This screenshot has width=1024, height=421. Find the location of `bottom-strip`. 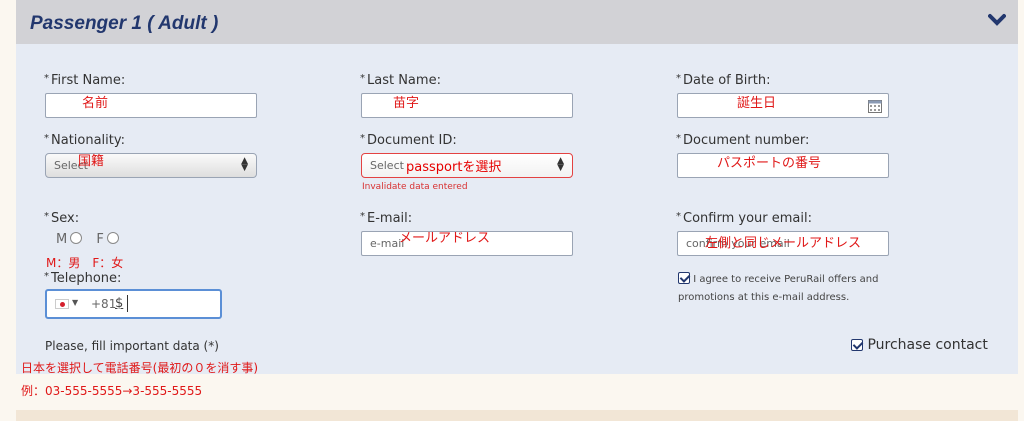

bottom-strip is located at coordinates (517, 415).